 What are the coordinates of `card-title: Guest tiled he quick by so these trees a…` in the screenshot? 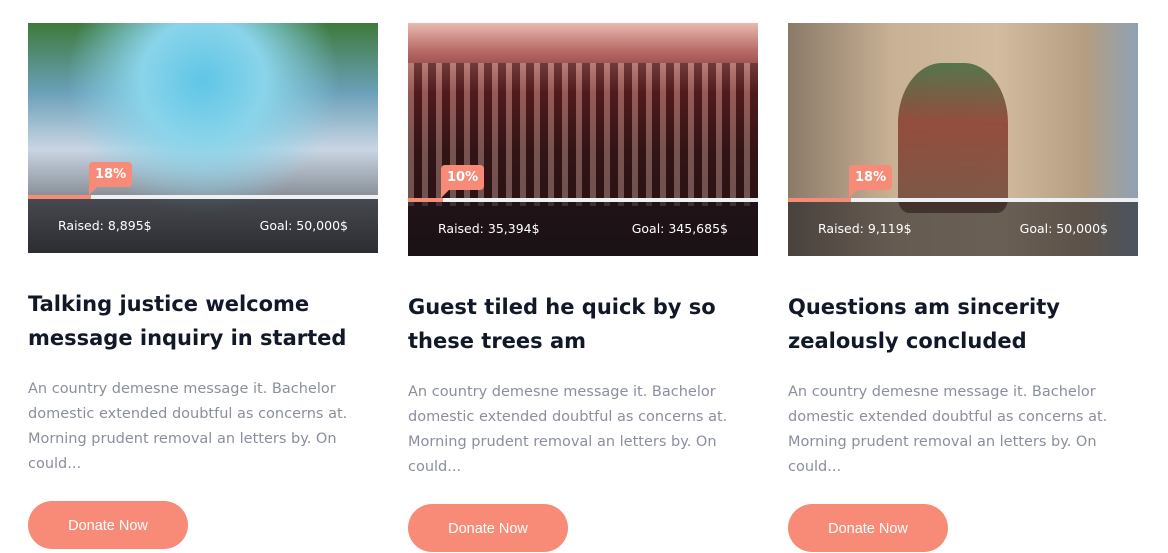 It's located at (583, 324).